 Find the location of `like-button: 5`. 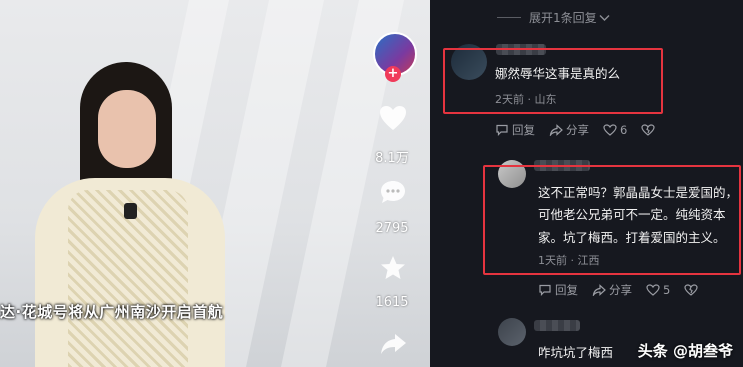

like-button: 5 is located at coordinates (658, 290).